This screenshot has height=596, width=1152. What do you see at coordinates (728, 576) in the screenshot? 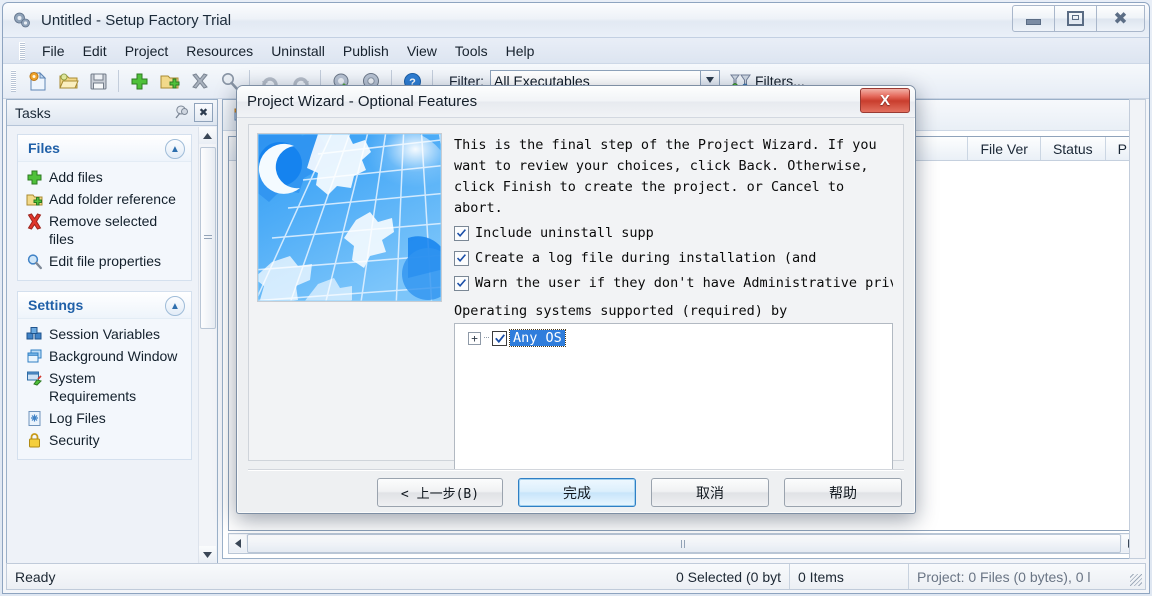
I see `status-selected: 0 Selected (0 byt` at bounding box center [728, 576].